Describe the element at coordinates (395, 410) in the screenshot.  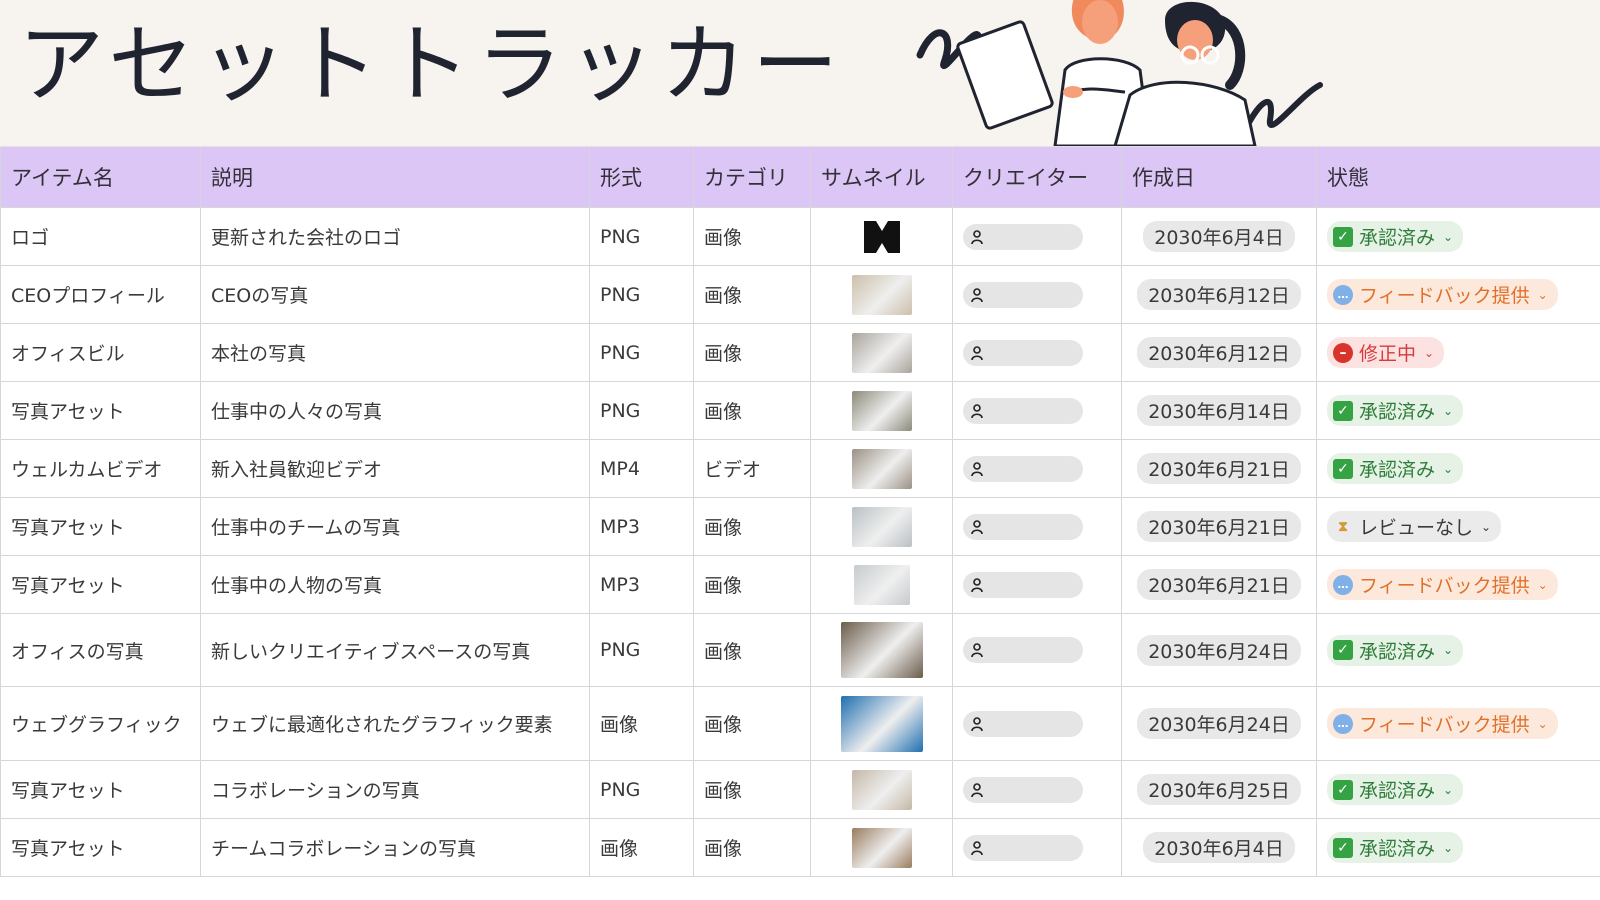
I see `description-cell: 仕事中の人々の写真` at that location.